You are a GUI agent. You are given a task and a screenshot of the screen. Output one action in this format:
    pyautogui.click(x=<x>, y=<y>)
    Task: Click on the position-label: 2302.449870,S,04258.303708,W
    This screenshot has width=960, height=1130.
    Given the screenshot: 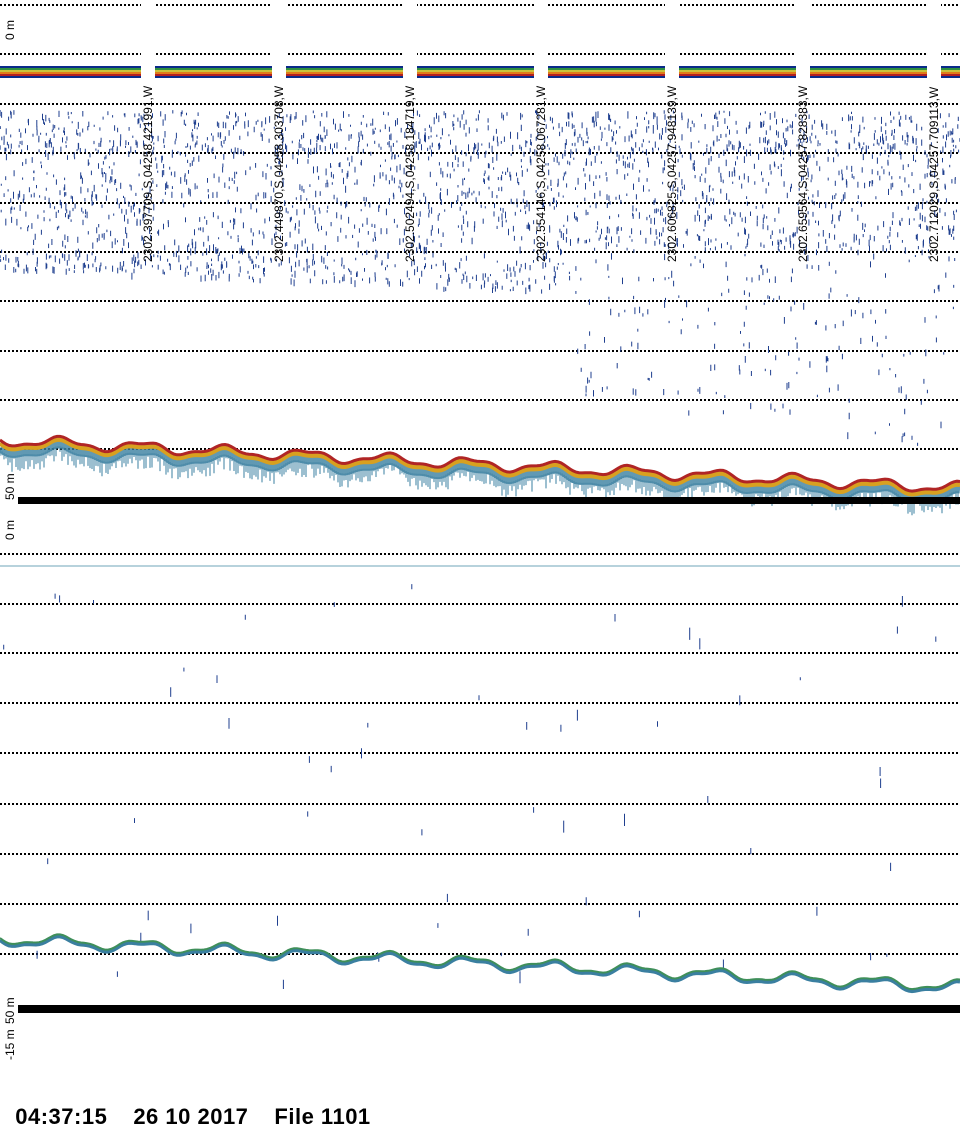 What is the action you would take?
    pyautogui.click(x=279, y=173)
    